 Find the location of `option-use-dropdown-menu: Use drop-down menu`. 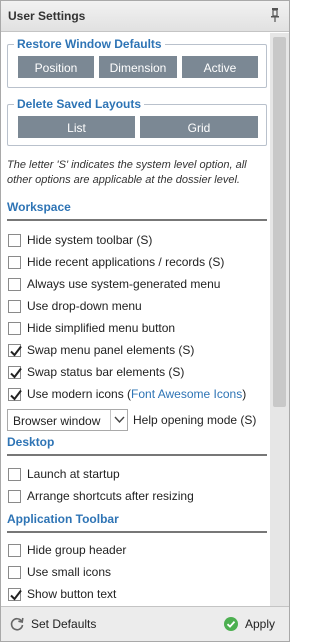

option-use-dropdown-menu: Use drop-down menu is located at coordinates (75, 306).